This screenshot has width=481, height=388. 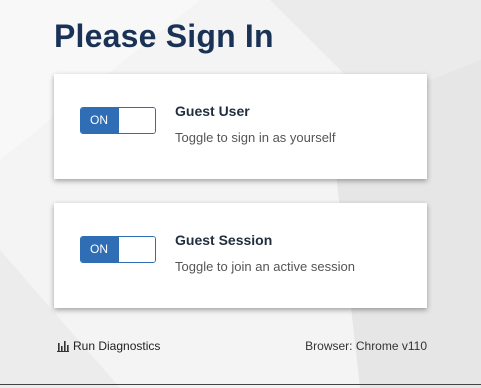 I want to click on page-title: Please Sign In, so click(x=164, y=36).